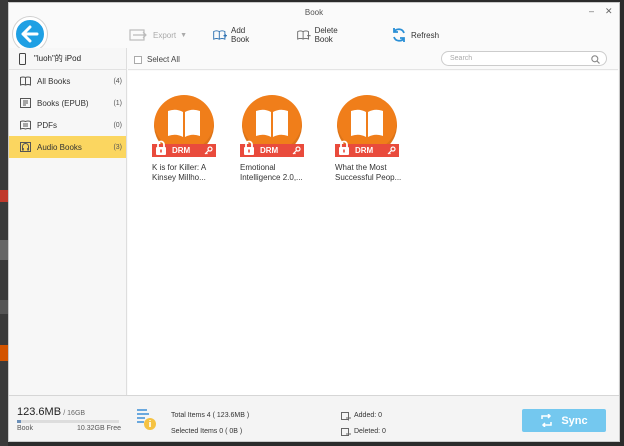  What do you see at coordinates (574, 420) in the screenshot?
I see `sync-label: Sync` at bounding box center [574, 420].